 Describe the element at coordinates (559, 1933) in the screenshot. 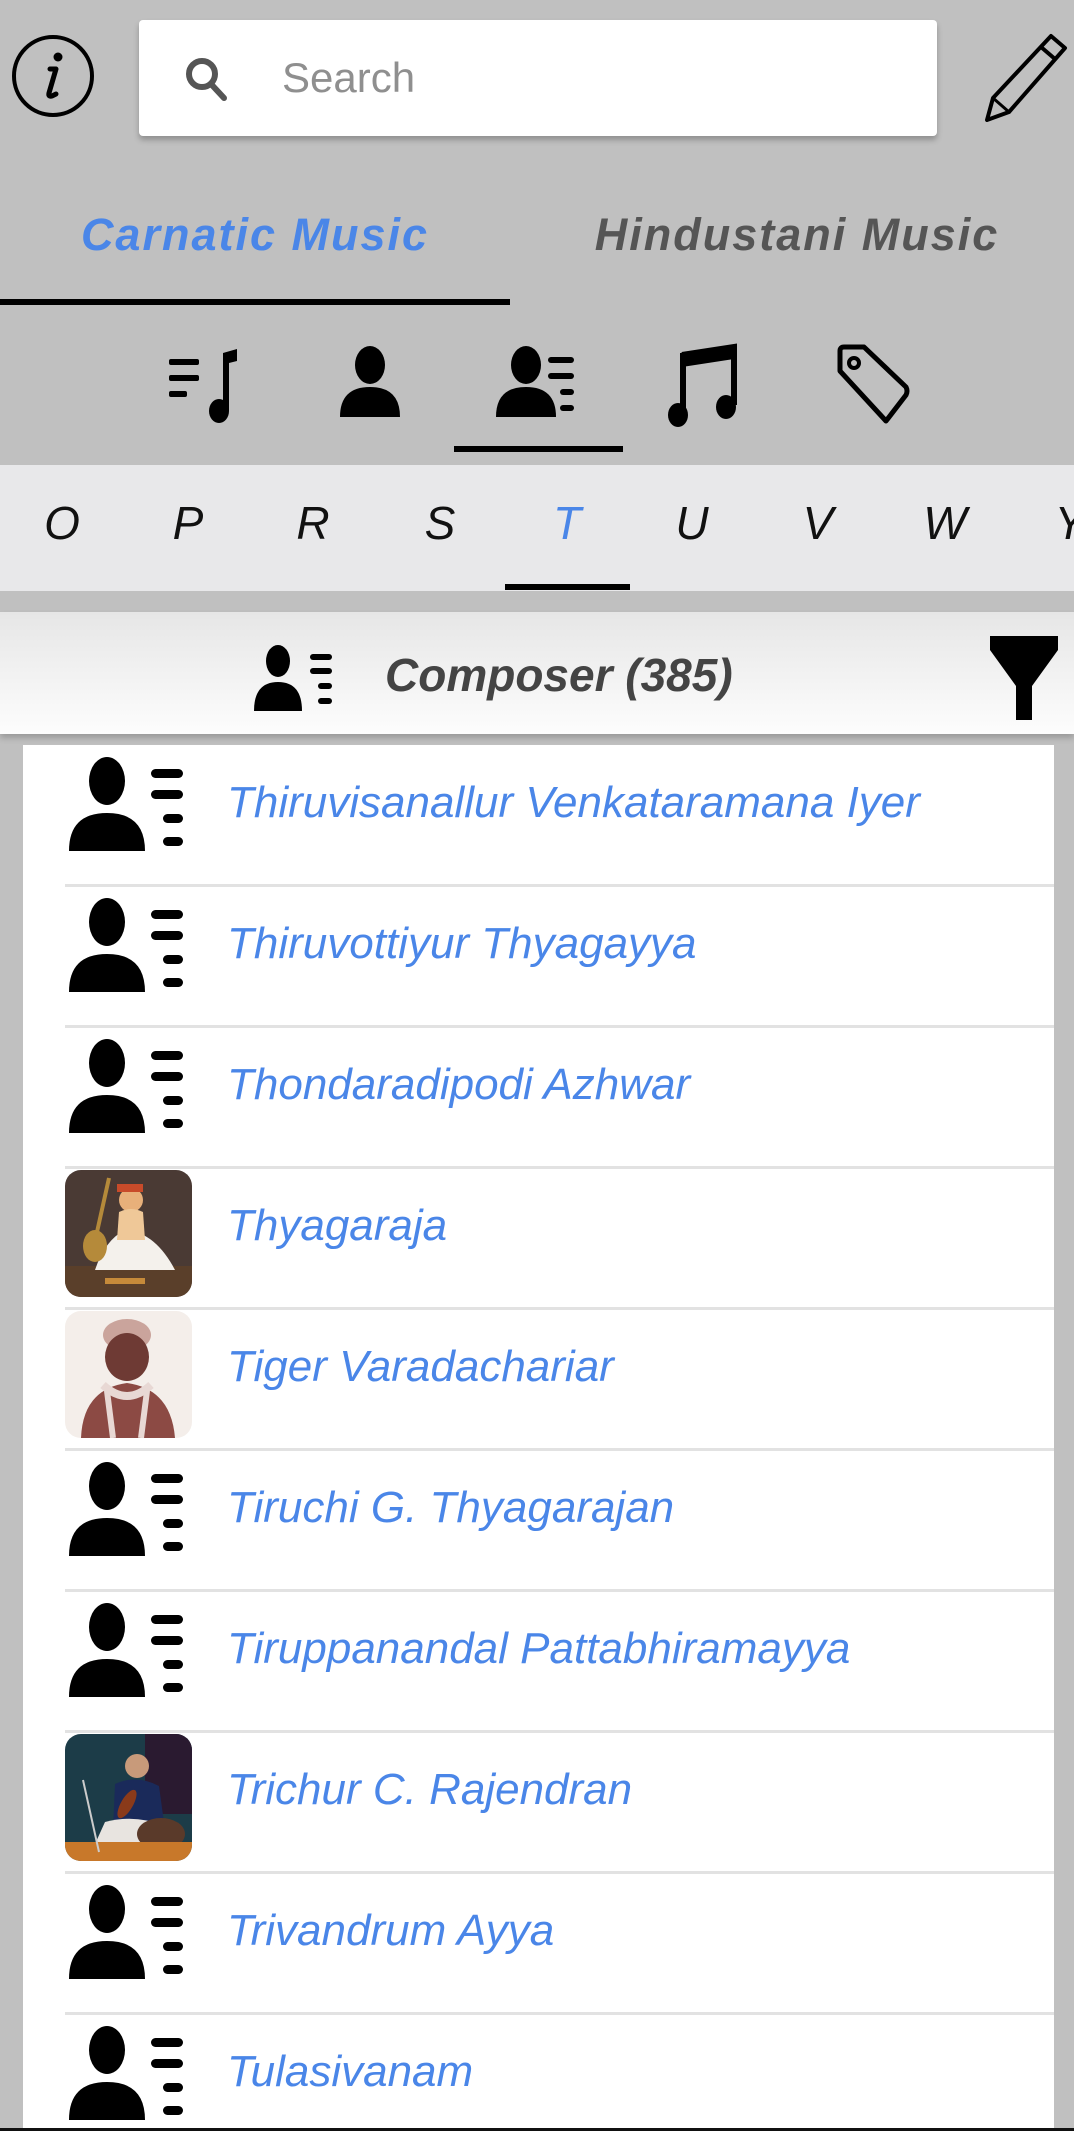

I see `composer-row: Trivandrum Ayya` at that location.